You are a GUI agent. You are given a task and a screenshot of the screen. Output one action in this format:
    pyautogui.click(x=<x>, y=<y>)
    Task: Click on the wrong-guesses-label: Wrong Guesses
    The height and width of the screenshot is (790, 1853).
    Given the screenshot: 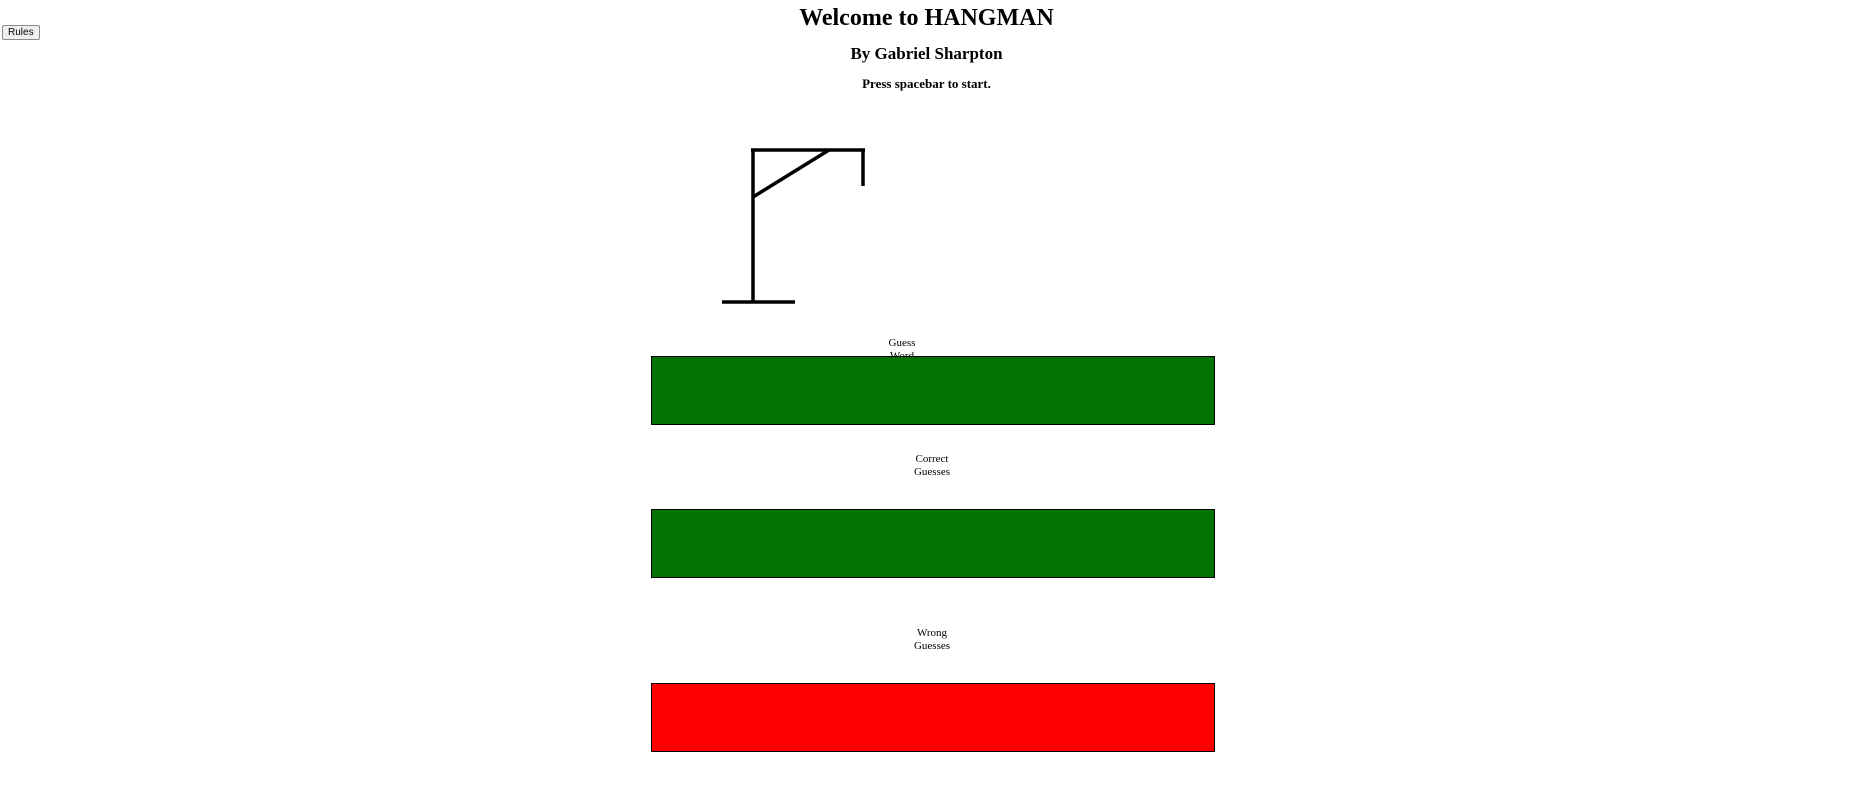 What is the action you would take?
    pyautogui.click(x=932, y=639)
    